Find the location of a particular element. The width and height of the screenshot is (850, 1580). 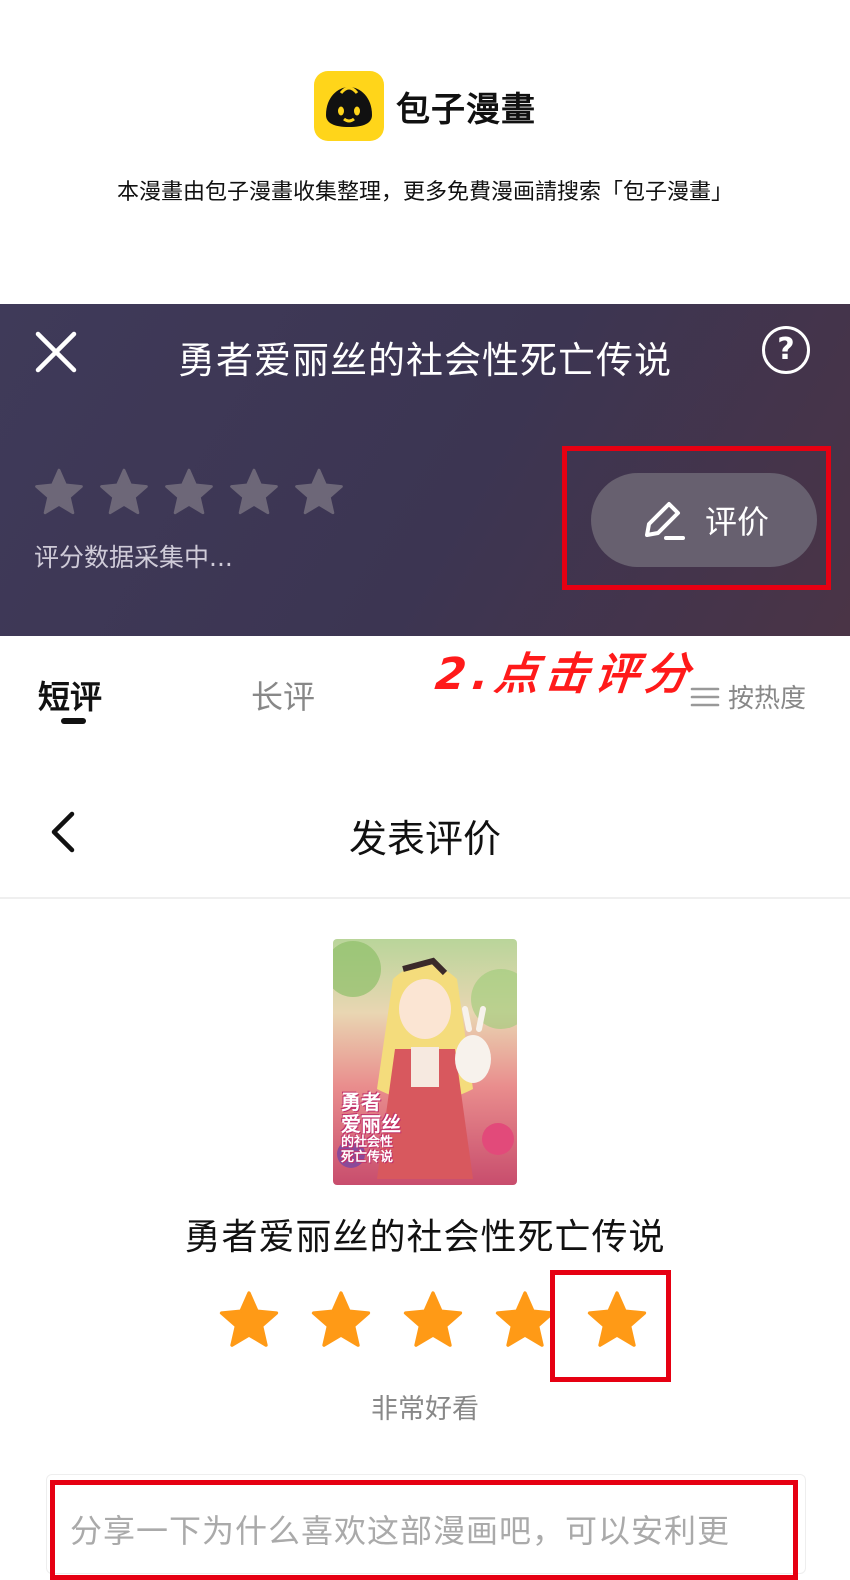

header-star-rating is located at coordinates (189, 493).